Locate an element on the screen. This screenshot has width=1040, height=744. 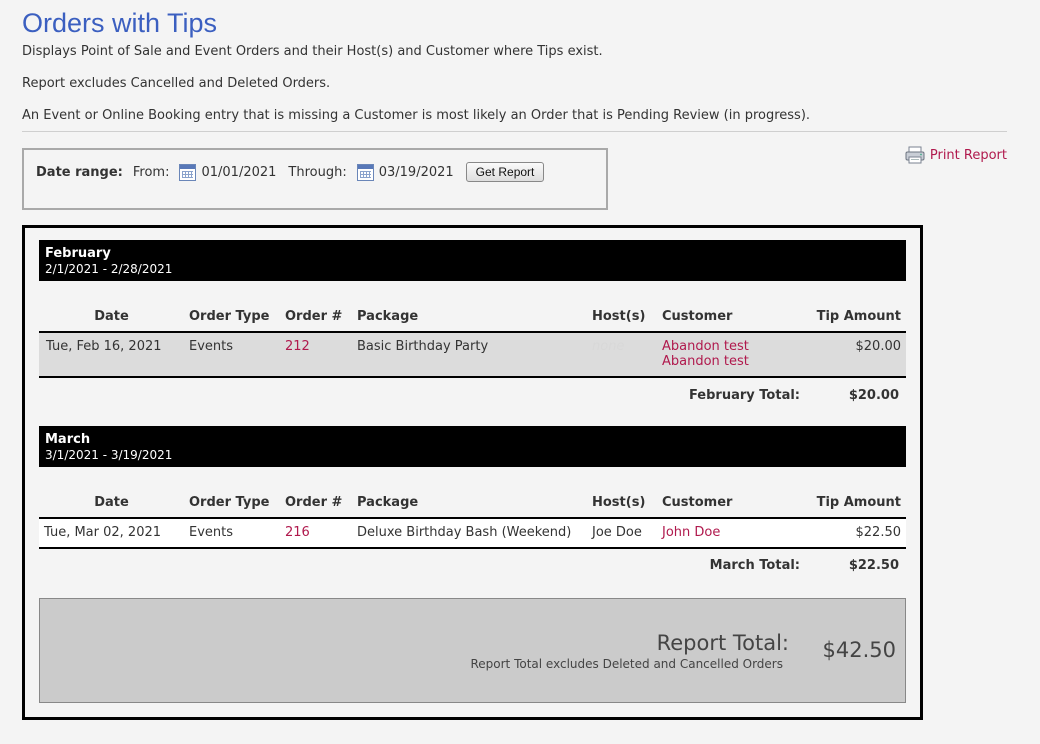
package-name: Basic Birthday Party is located at coordinates (469, 355).